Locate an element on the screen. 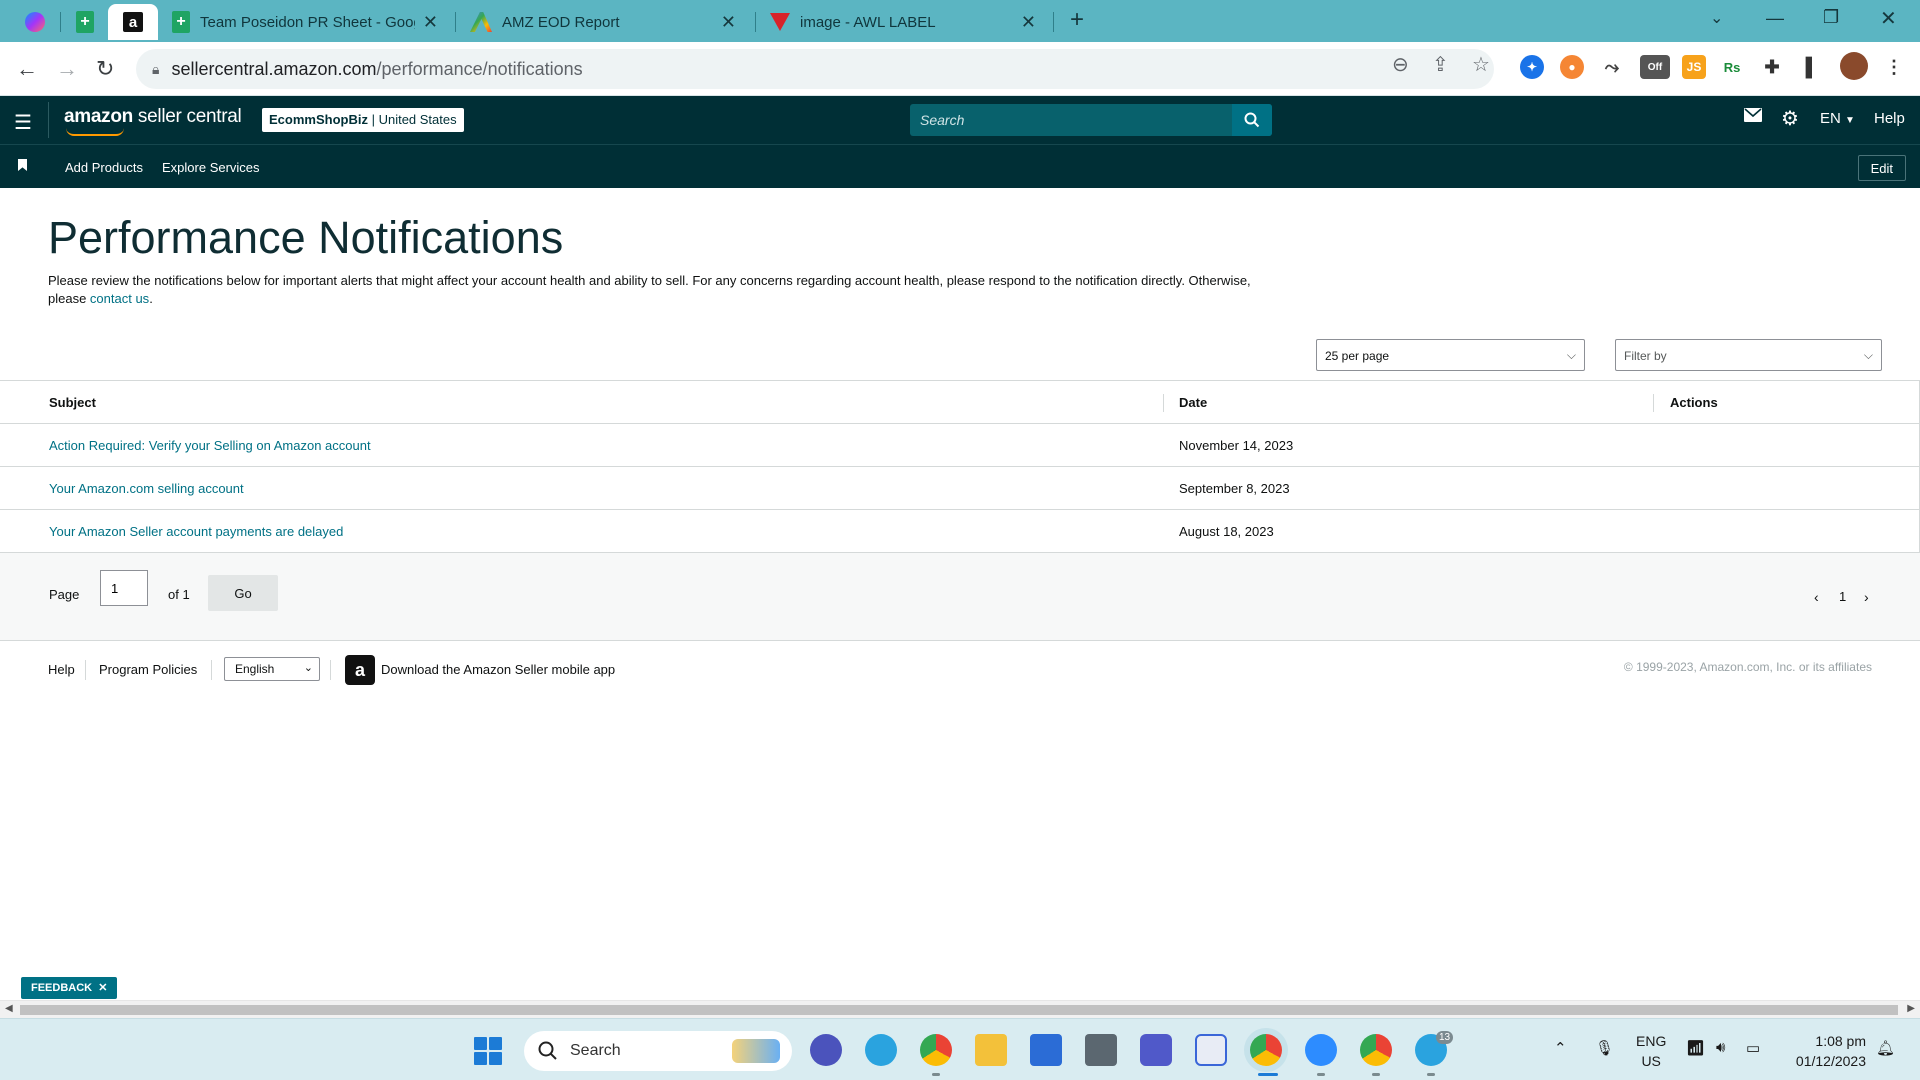  chrome-profile-icon is located at coordinates (1376, 1050).